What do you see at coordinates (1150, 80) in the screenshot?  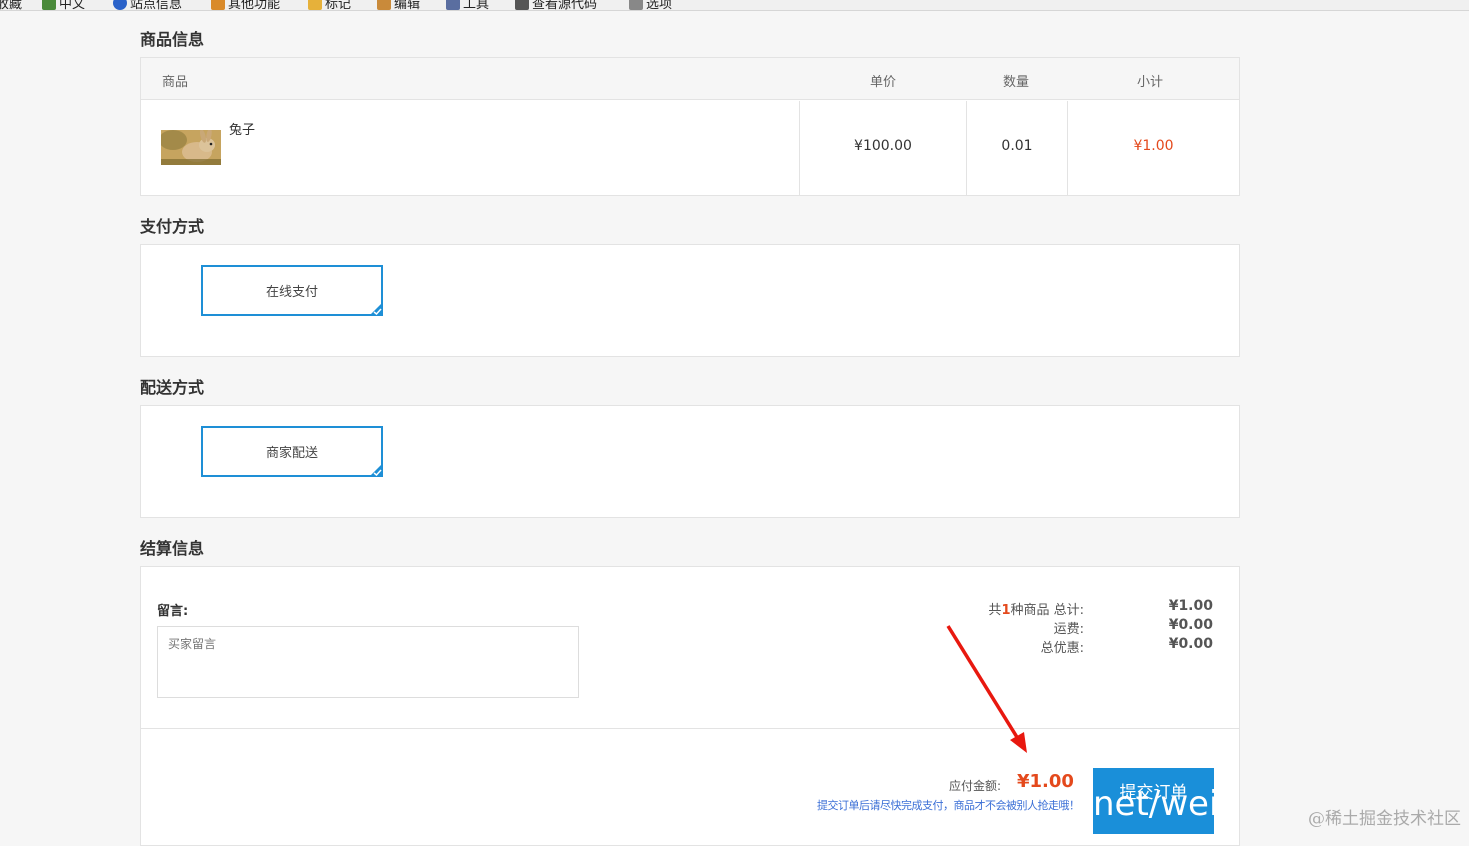 I see `header-subtotal: 小计` at bounding box center [1150, 80].